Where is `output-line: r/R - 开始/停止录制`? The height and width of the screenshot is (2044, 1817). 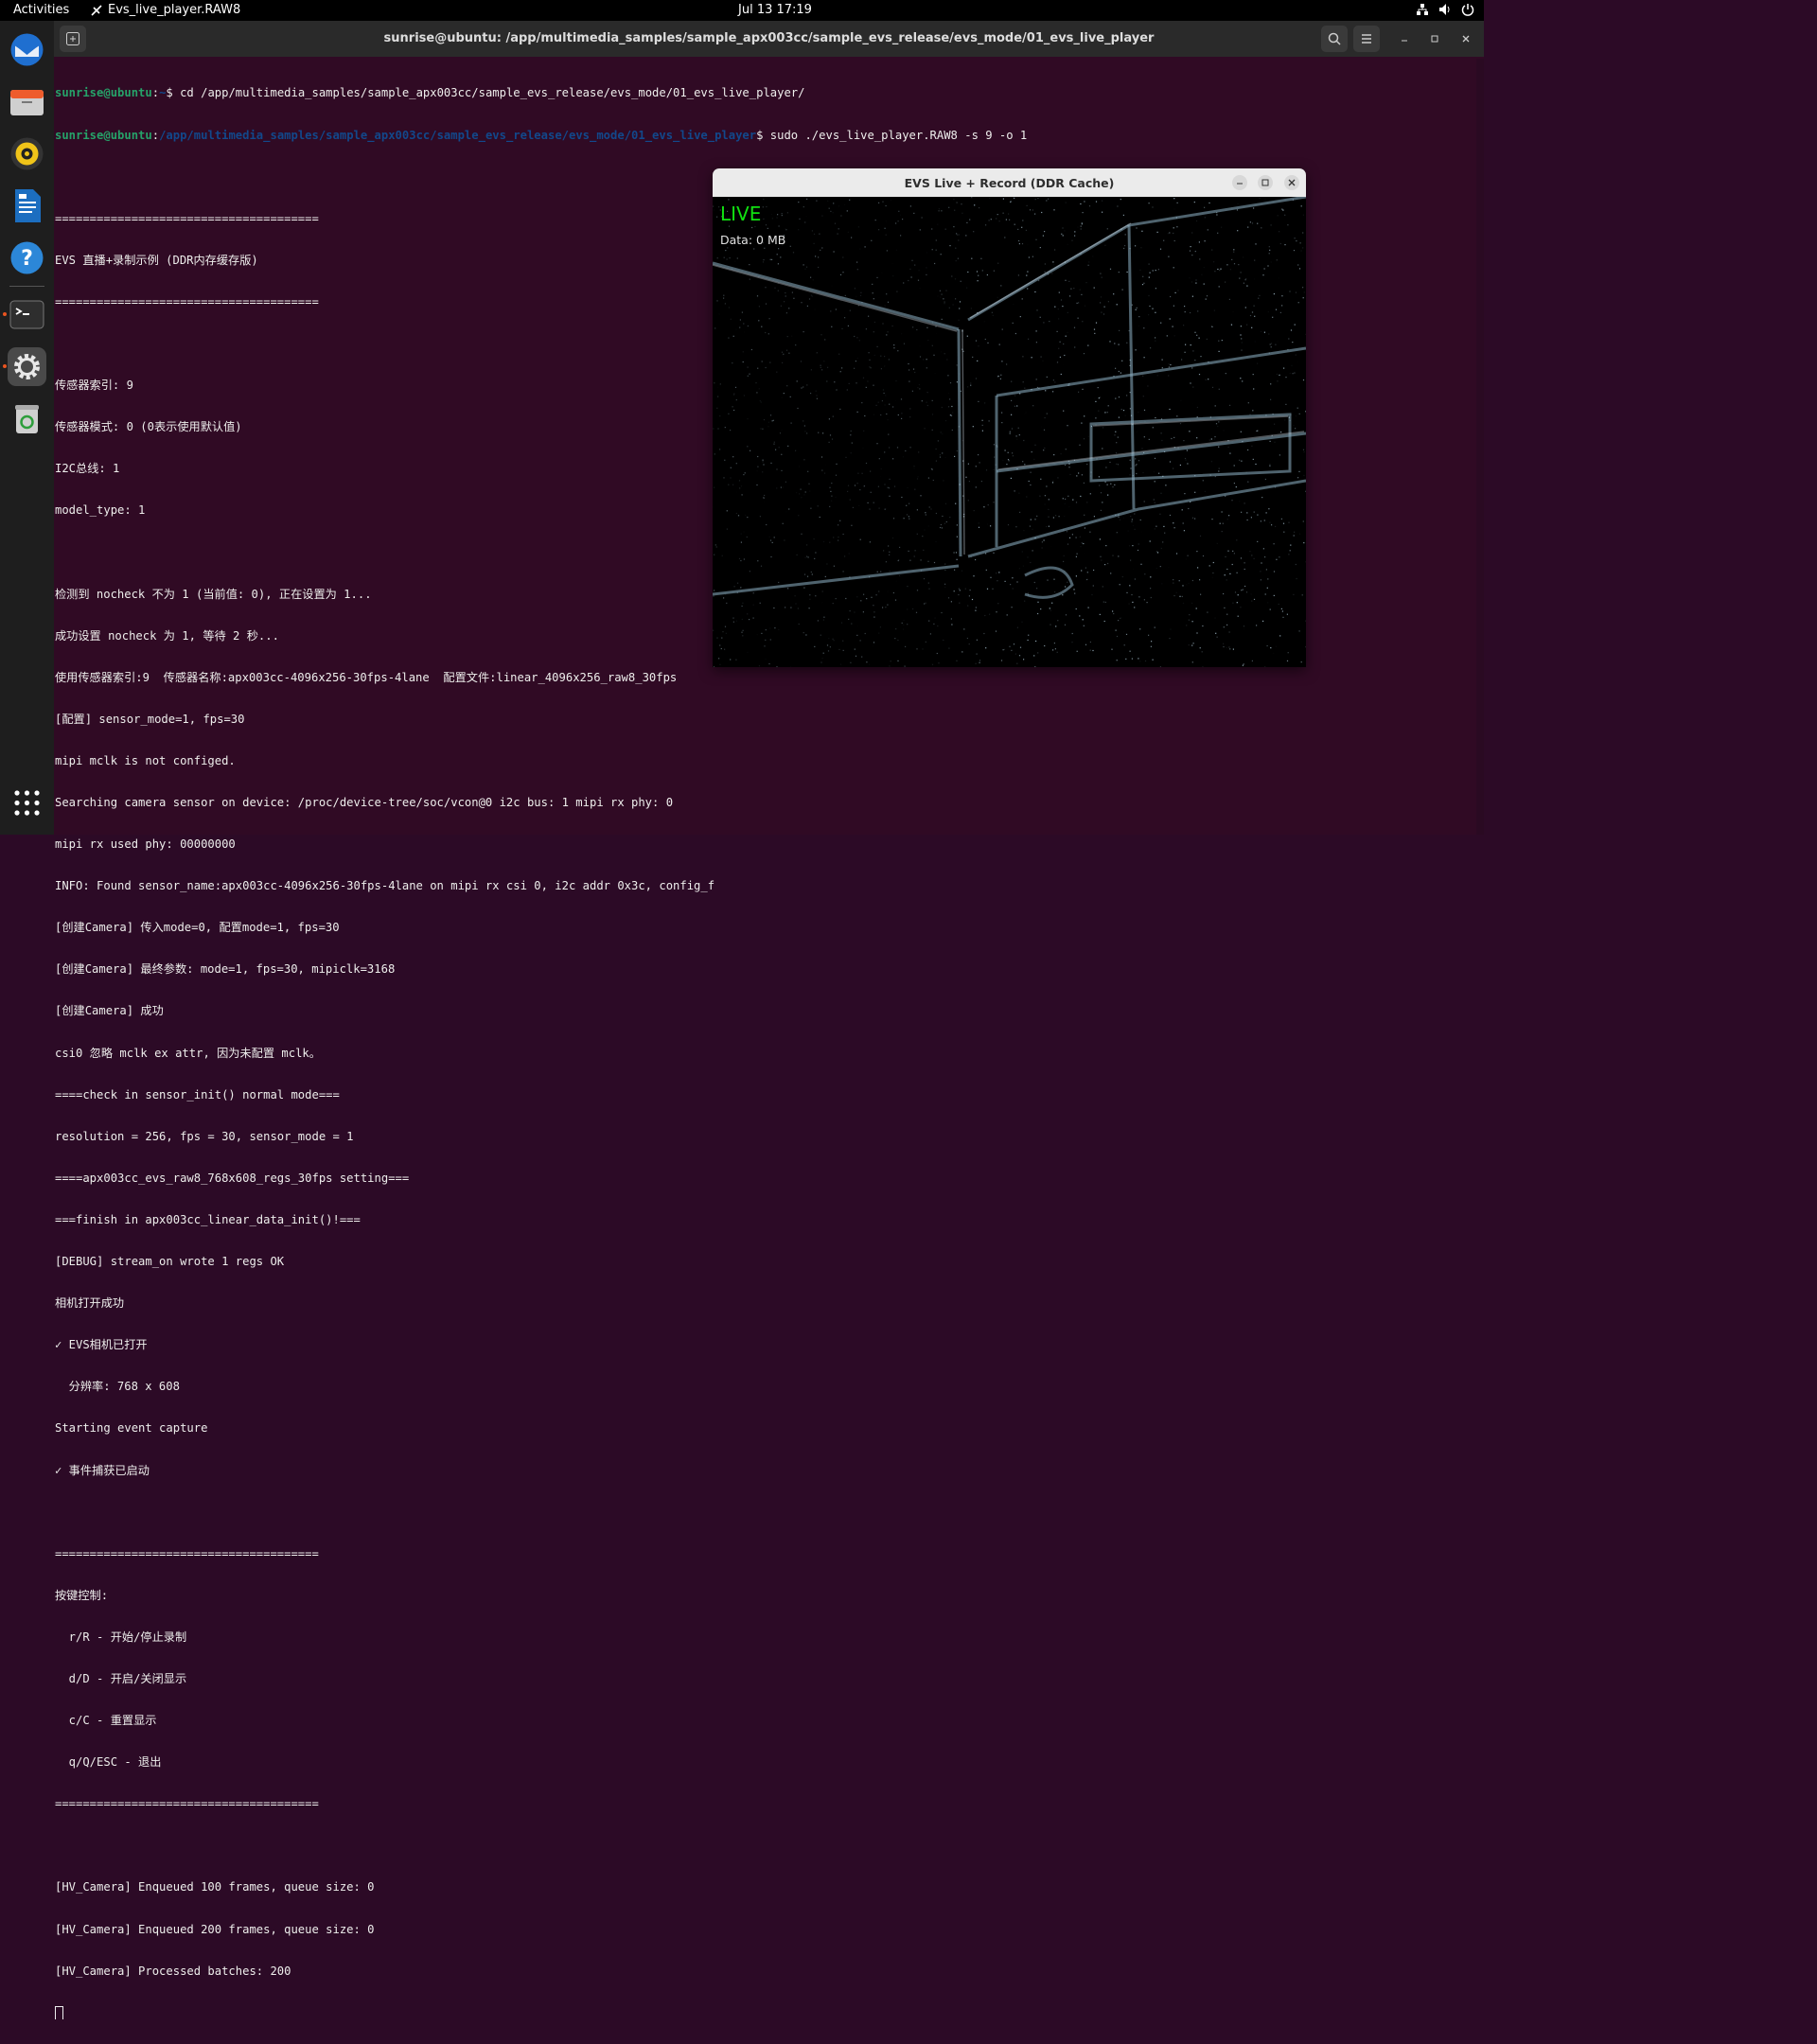
output-line: r/R - 开始/停止录制 is located at coordinates (767, 1637).